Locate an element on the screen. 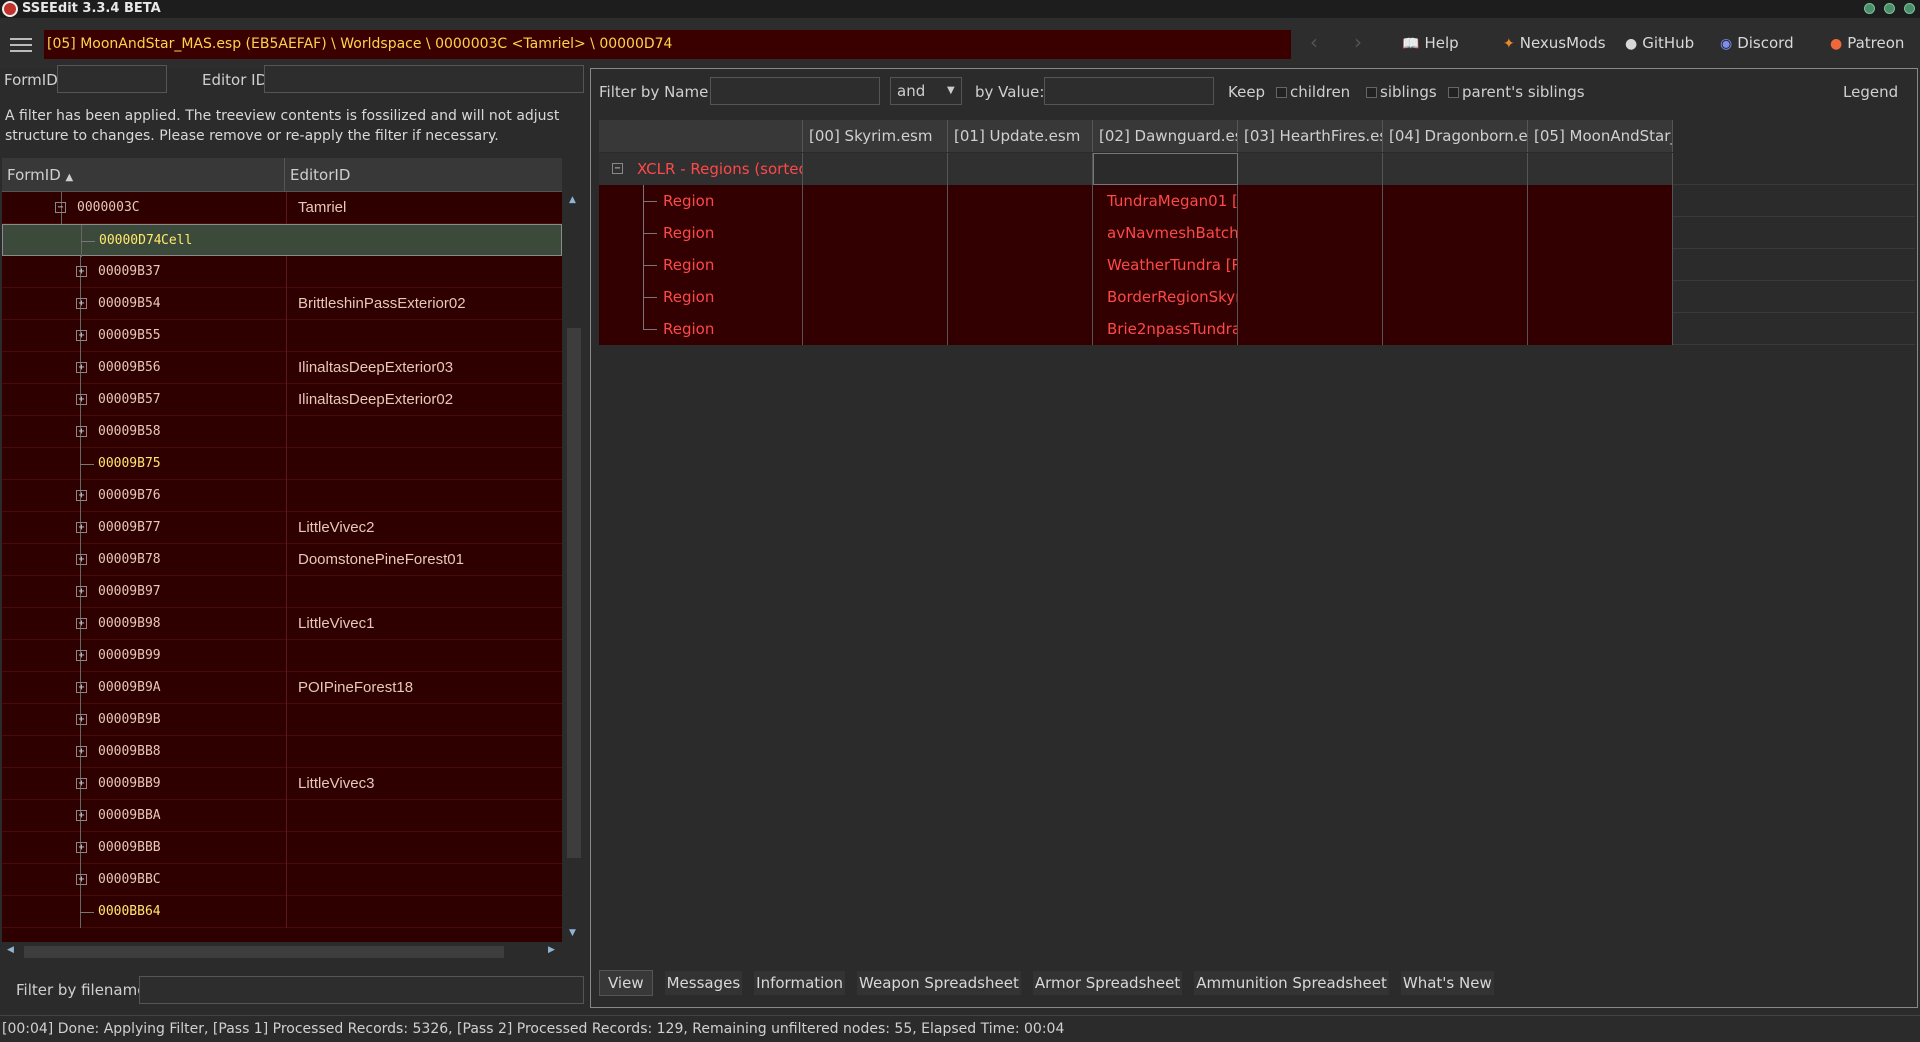  tab-weapon-spreadsheet: Weapon Spreadsheet is located at coordinates (939, 983).